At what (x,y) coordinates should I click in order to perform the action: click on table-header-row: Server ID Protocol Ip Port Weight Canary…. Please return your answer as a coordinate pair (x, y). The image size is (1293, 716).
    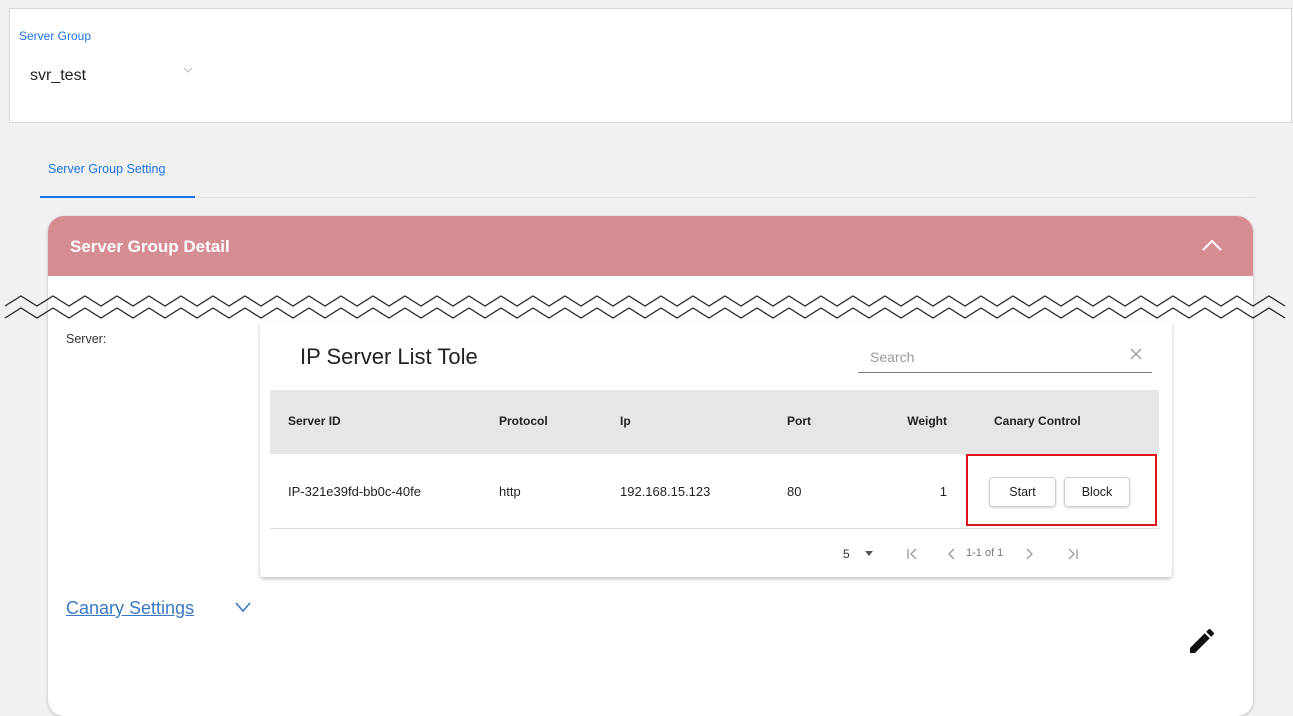
    Looking at the image, I should click on (714, 422).